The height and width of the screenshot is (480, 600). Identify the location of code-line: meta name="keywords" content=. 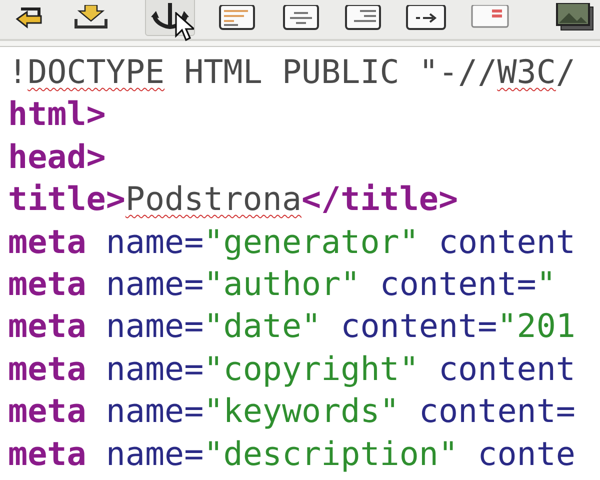
(292, 411).